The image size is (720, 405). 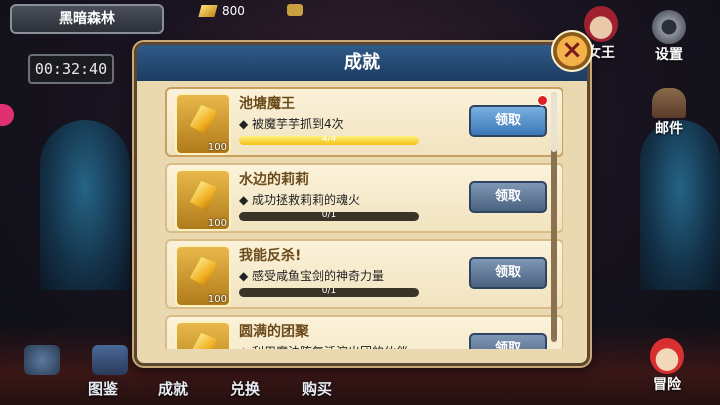 What do you see at coordinates (669, 27) in the screenshot?
I see `gear-icon` at bounding box center [669, 27].